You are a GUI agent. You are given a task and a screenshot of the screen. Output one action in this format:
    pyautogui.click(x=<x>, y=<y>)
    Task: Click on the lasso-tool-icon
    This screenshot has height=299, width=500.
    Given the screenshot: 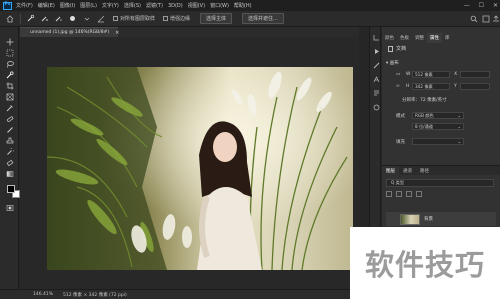 What is the action you would take?
    pyautogui.click(x=9, y=63)
    